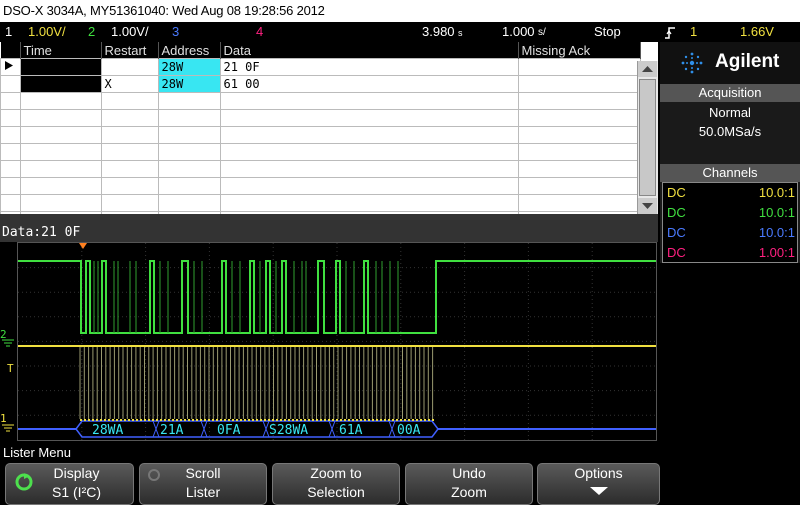  Describe the element at coordinates (757, 32) in the screenshot. I see `trigger-level: 1.66V` at that location.